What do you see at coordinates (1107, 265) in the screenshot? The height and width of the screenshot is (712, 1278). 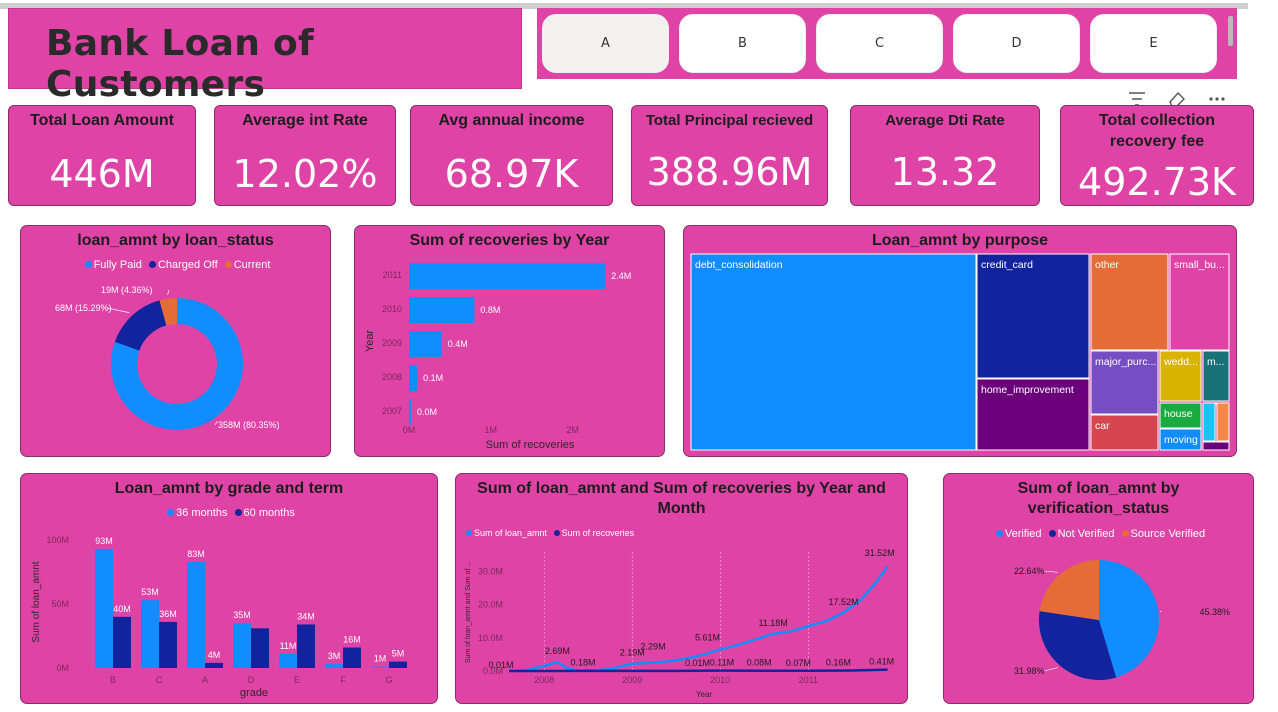 I see `treemap-label: other` at bounding box center [1107, 265].